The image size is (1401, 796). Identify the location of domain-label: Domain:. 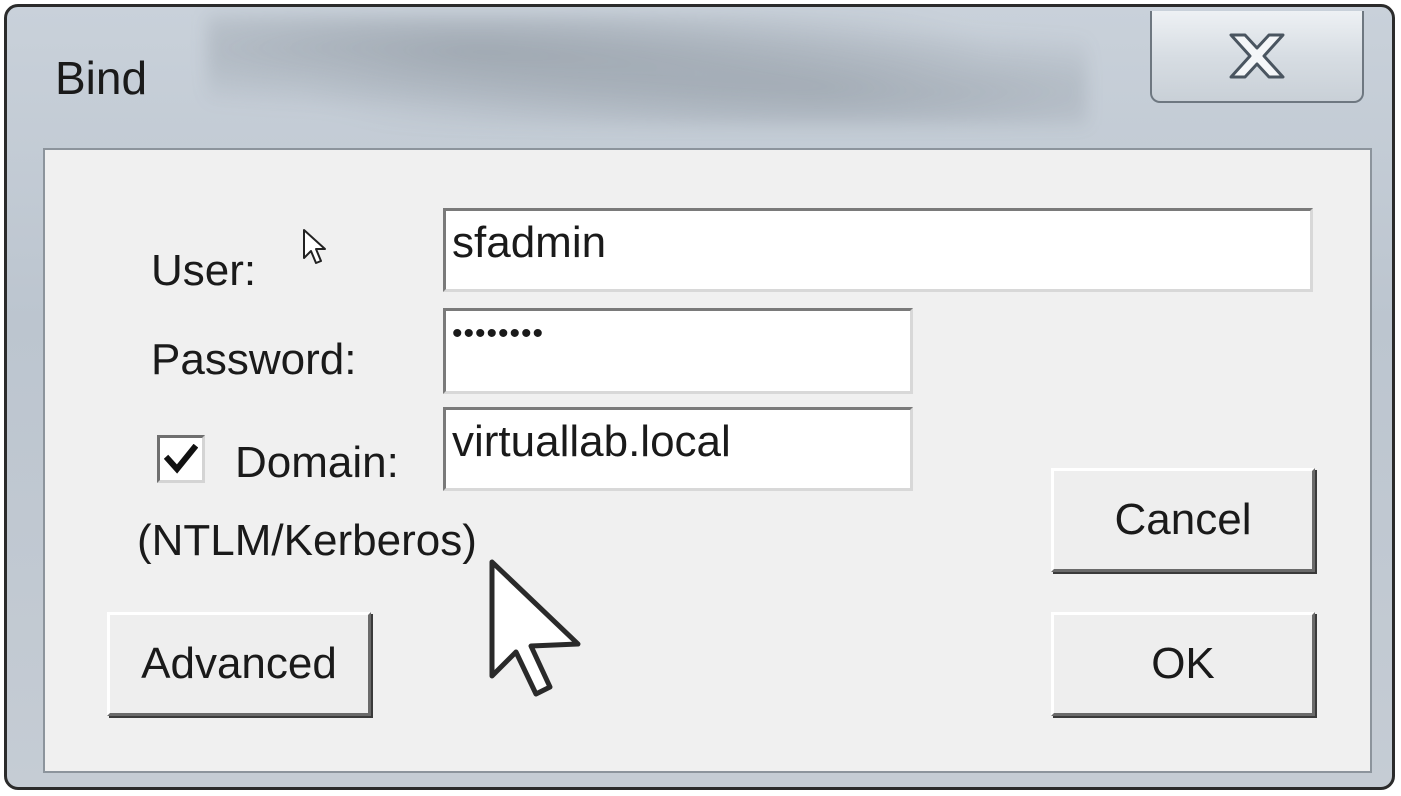
(317, 462).